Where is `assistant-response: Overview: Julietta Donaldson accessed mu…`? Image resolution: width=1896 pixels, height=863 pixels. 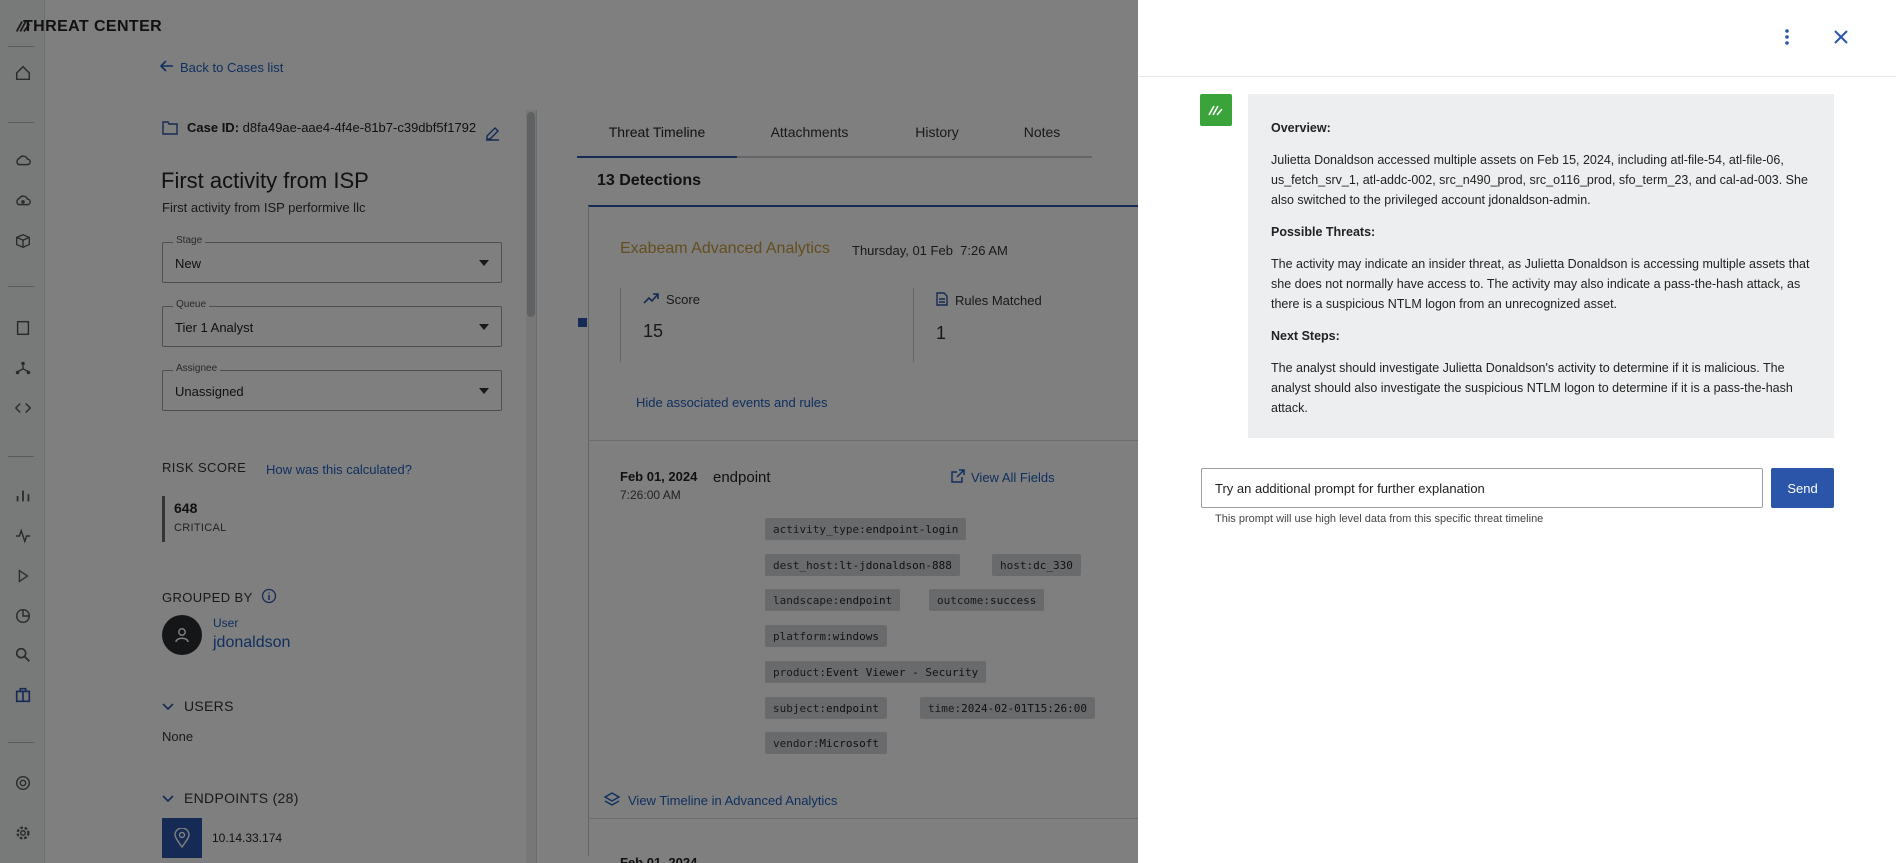
assistant-response: Overview: Julietta Donaldson accessed mu… is located at coordinates (1541, 266).